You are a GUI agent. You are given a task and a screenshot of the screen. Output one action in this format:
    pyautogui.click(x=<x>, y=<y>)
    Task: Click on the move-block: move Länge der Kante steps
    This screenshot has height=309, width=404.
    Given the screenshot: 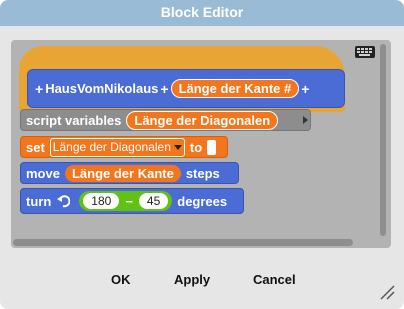 What is the action you would take?
    pyautogui.click(x=129, y=173)
    